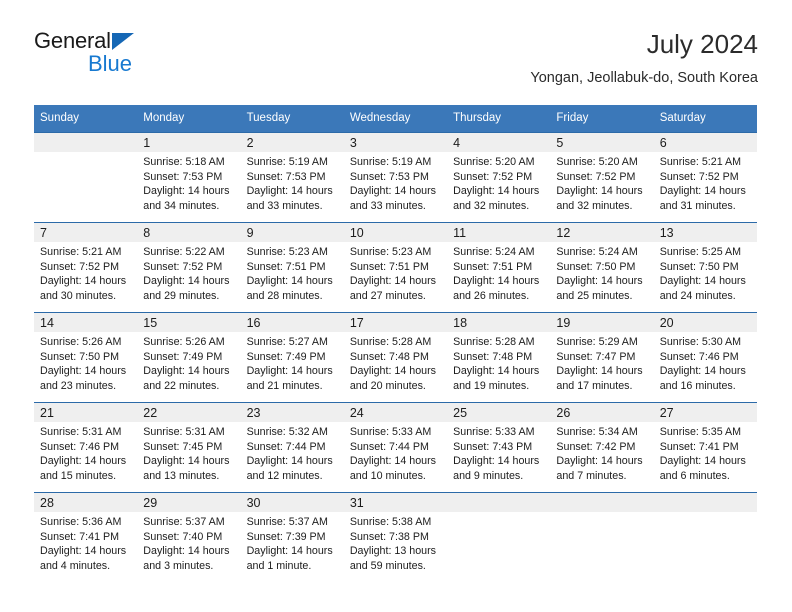 The image size is (792, 612). Describe the element at coordinates (189, 119) in the screenshot. I see `weekday-header-monday: Monday` at that location.